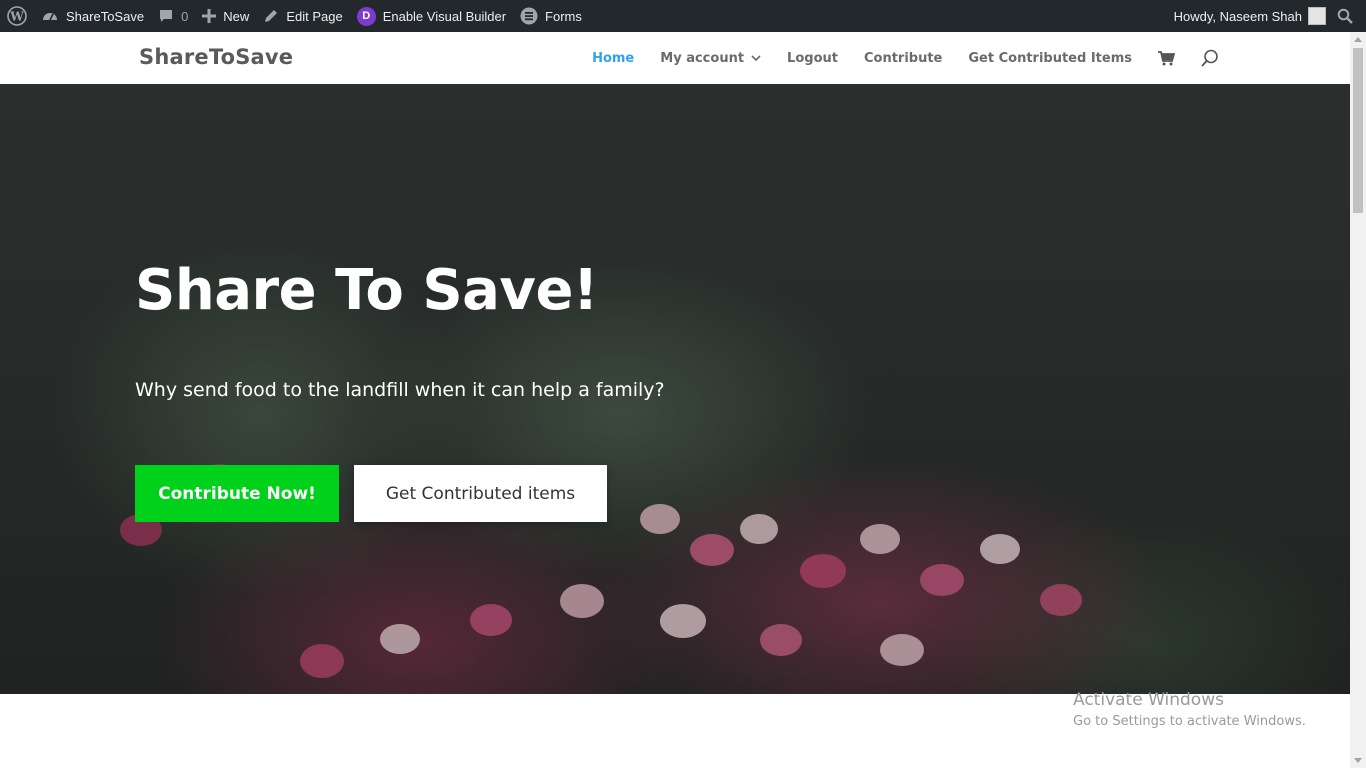  Describe the element at coordinates (314, 16) in the screenshot. I see `edit-page-label: Edit Page` at that location.